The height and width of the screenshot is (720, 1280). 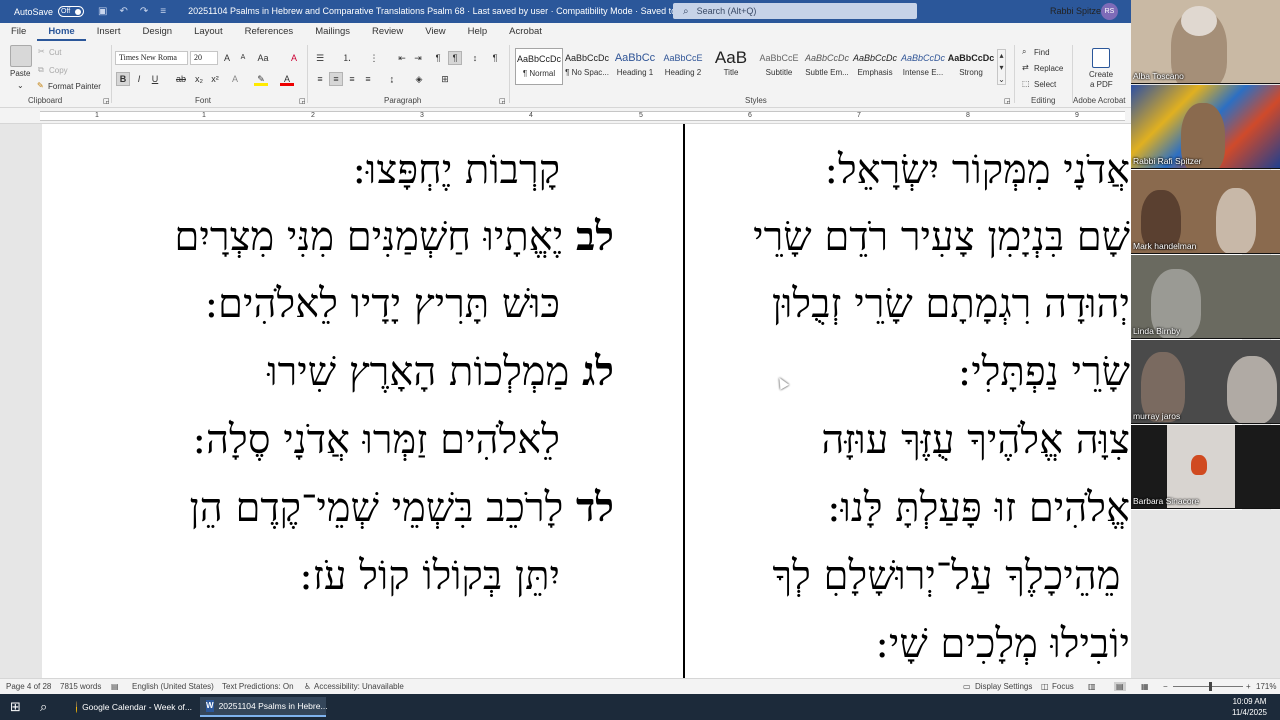 I want to click on tab-insert: Insert, so click(x=109, y=32).